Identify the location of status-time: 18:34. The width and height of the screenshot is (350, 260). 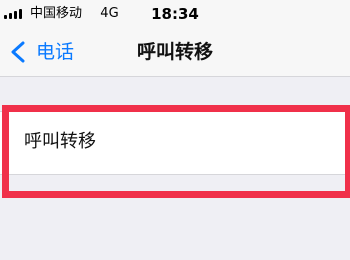
(175, 14).